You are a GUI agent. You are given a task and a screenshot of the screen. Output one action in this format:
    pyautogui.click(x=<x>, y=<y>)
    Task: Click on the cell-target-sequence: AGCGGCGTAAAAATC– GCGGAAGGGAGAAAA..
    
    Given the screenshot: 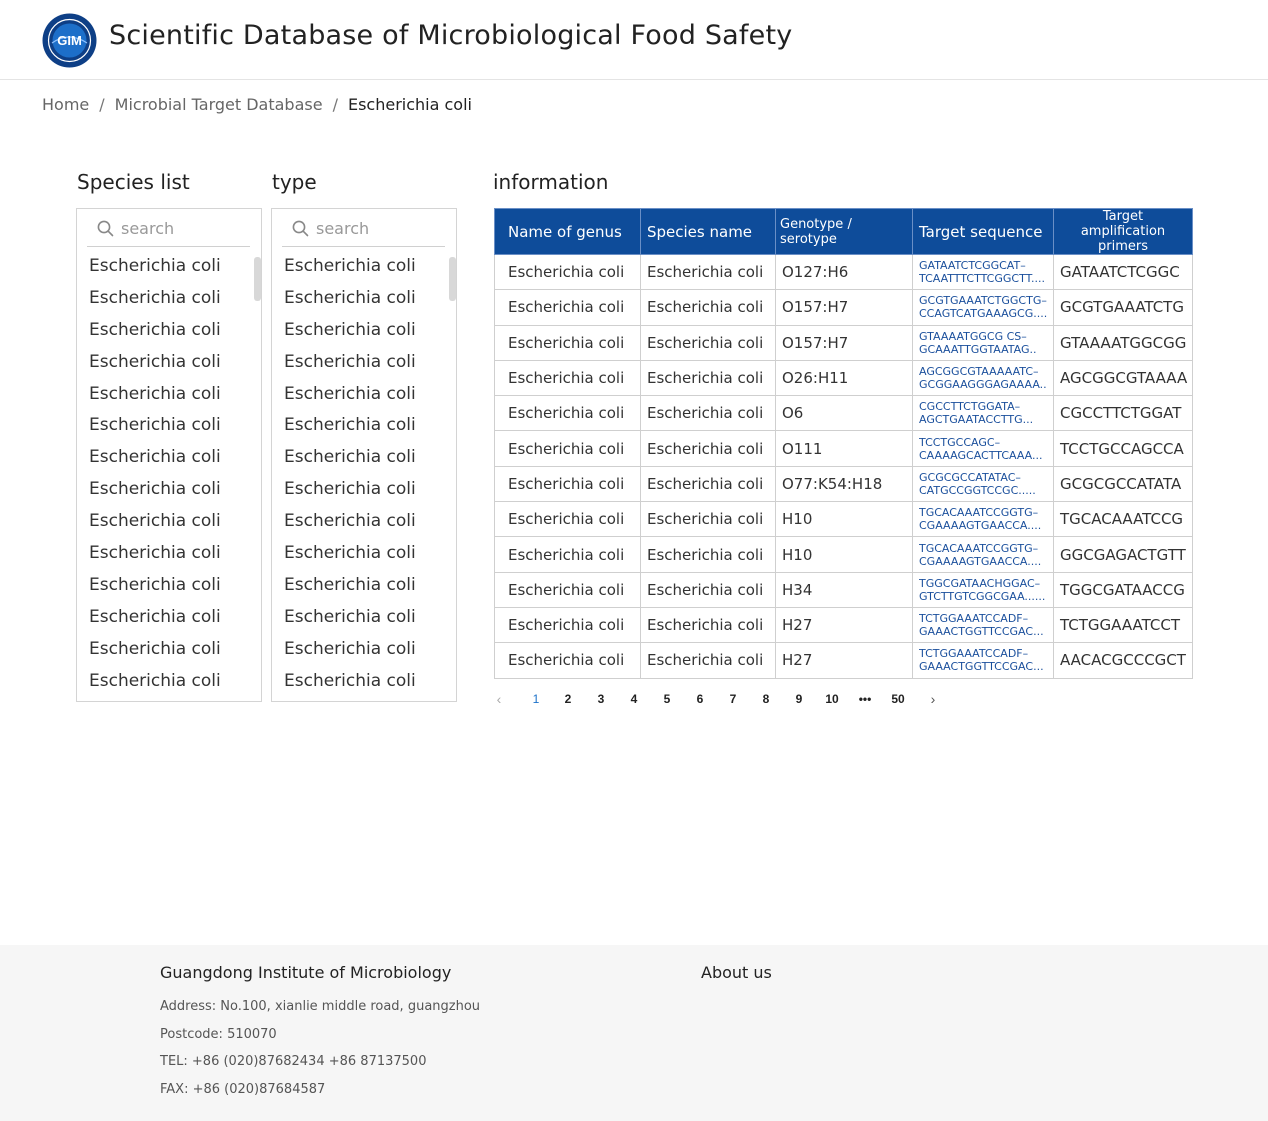 What is the action you would take?
    pyautogui.click(x=983, y=378)
    